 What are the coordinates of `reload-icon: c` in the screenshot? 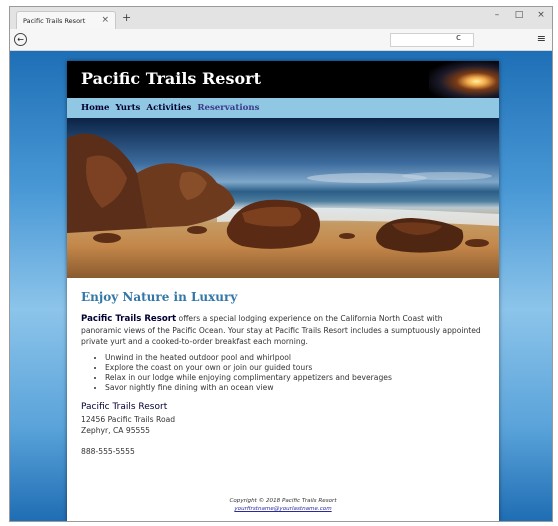 It's located at (458, 38).